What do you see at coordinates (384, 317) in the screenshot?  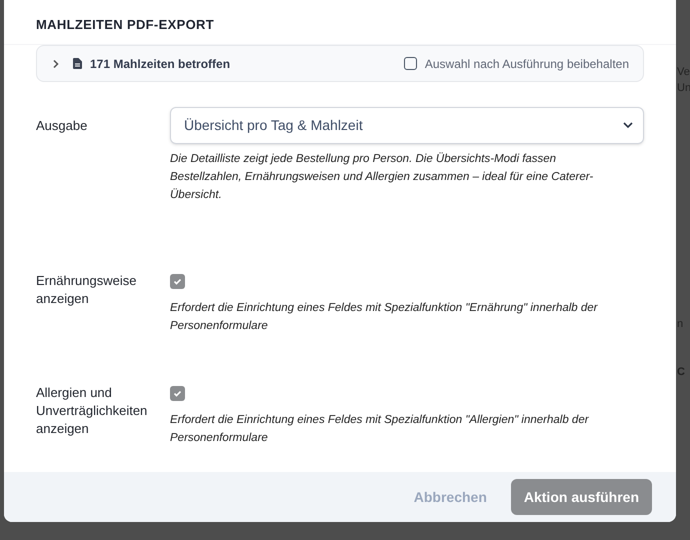 I see `help-text: Erfordert die Einrichtung eines Feldes mit Spezialfunktion "Ernährung" innerhalb der Personenformulare` at bounding box center [384, 317].